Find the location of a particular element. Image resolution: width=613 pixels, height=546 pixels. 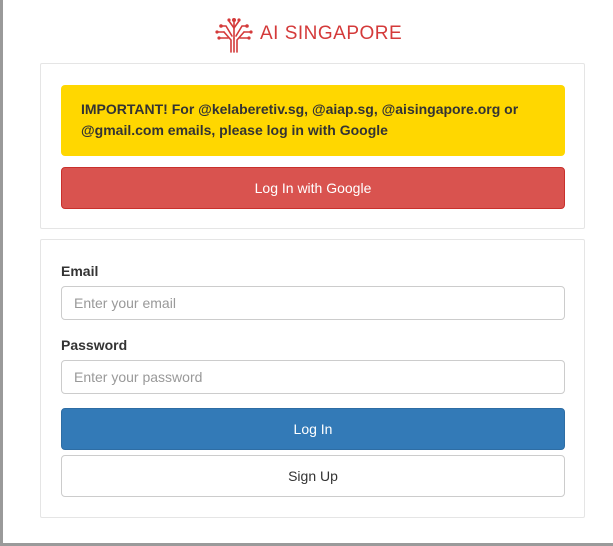

brand-logo: AI SINGAPORE is located at coordinates (307, 34).